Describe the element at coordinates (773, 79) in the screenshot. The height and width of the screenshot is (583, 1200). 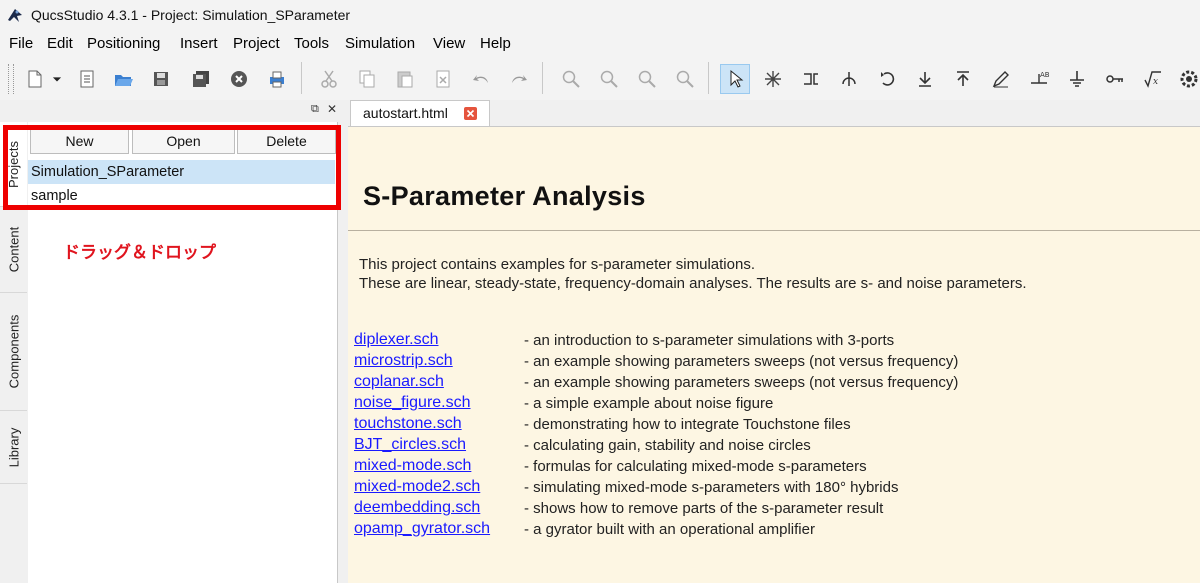
I see `deactivate-button` at that location.